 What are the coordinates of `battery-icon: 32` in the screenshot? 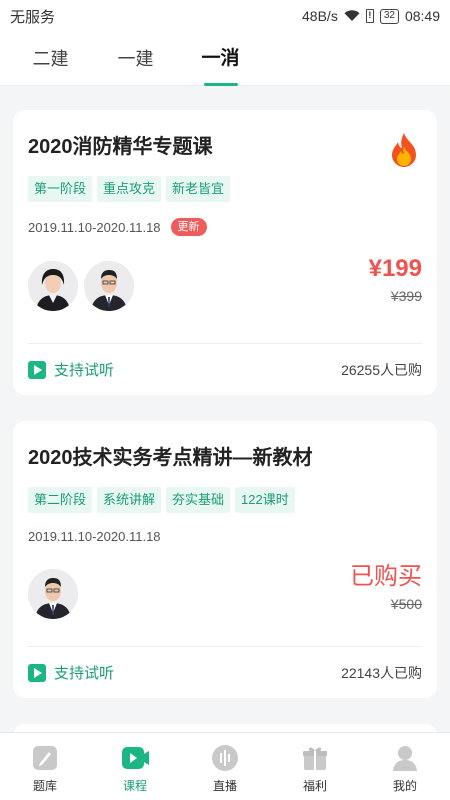 It's located at (389, 16).